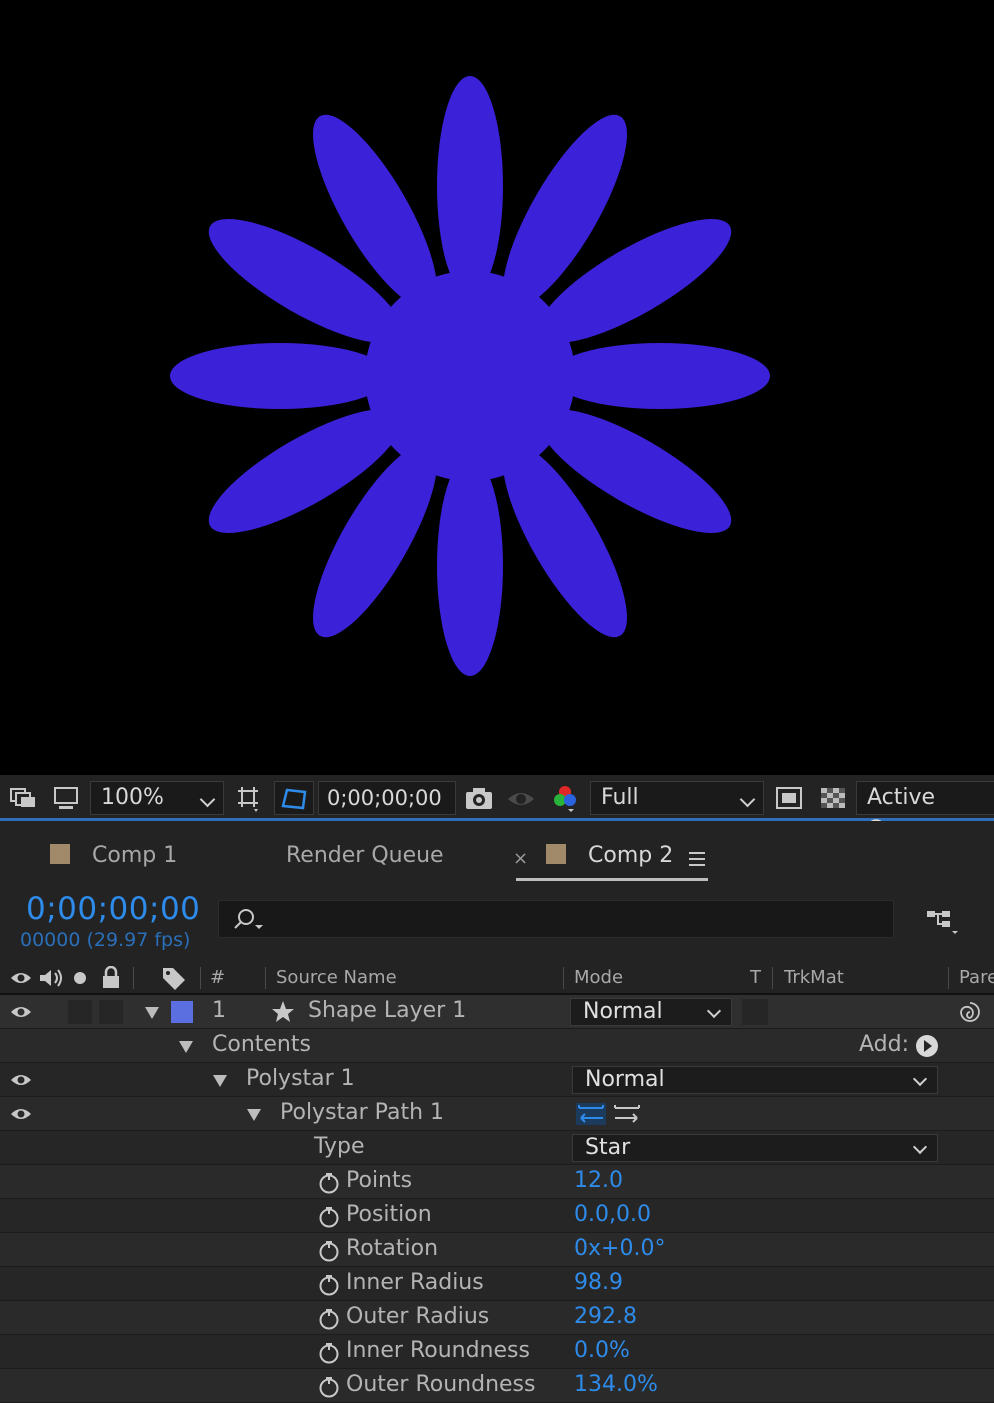  I want to click on show-snapshot-icon, so click(521, 798).